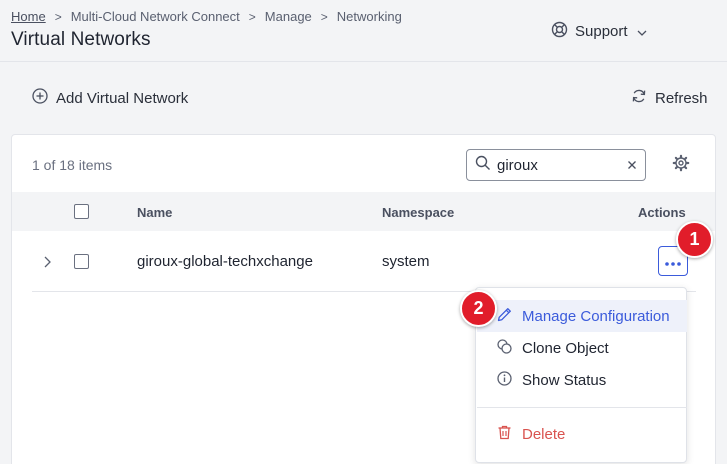  I want to click on row-namespace: system, so click(406, 261).